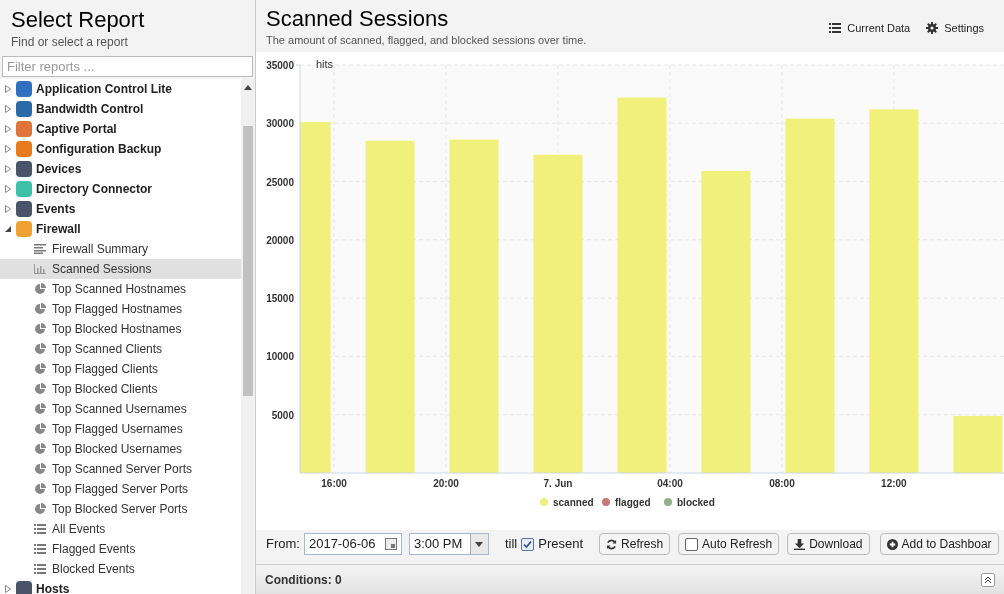 This screenshot has height=594, width=1004. Describe the element at coordinates (630, 579) in the screenshot. I see `conditions-bar: Conditions: 0` at that location.